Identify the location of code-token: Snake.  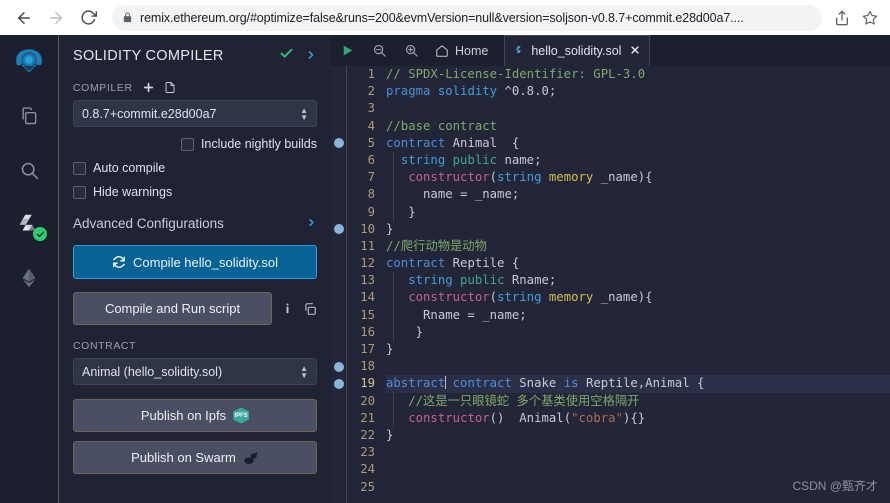
(538, 383).